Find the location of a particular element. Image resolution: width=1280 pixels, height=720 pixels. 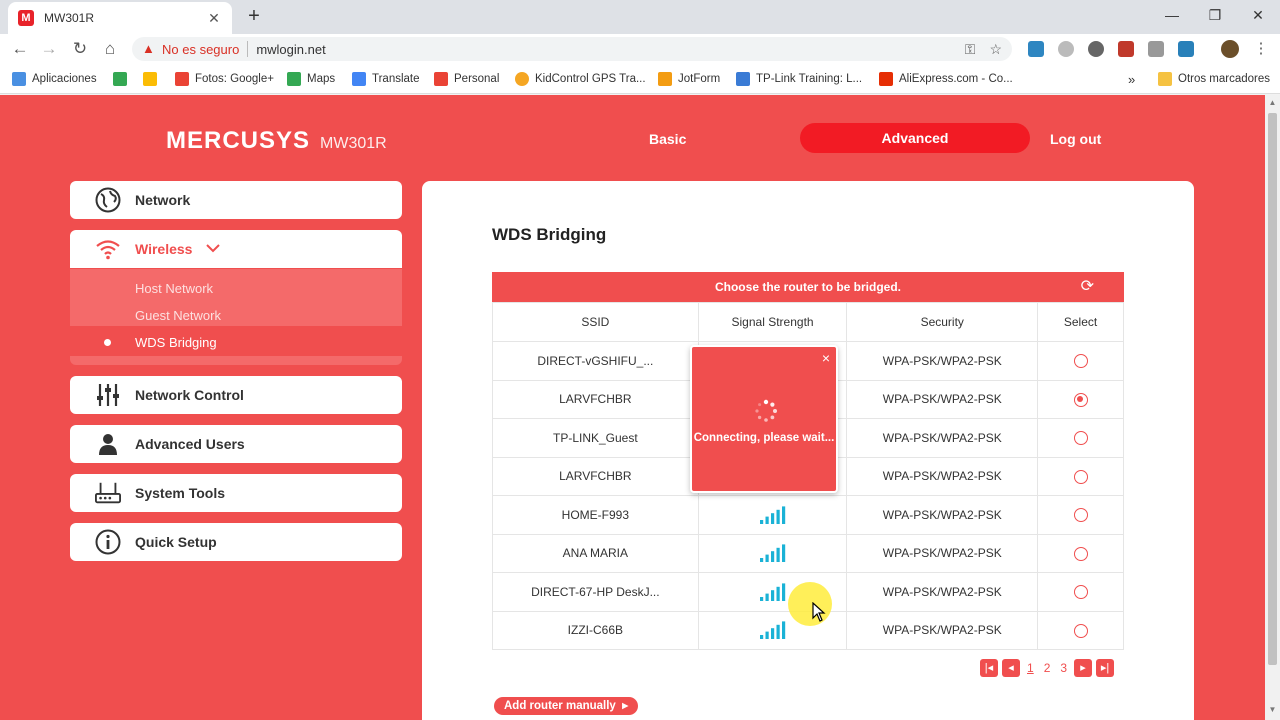

scroll-down-icon: ▼ is located at coordinates (1272, 710).